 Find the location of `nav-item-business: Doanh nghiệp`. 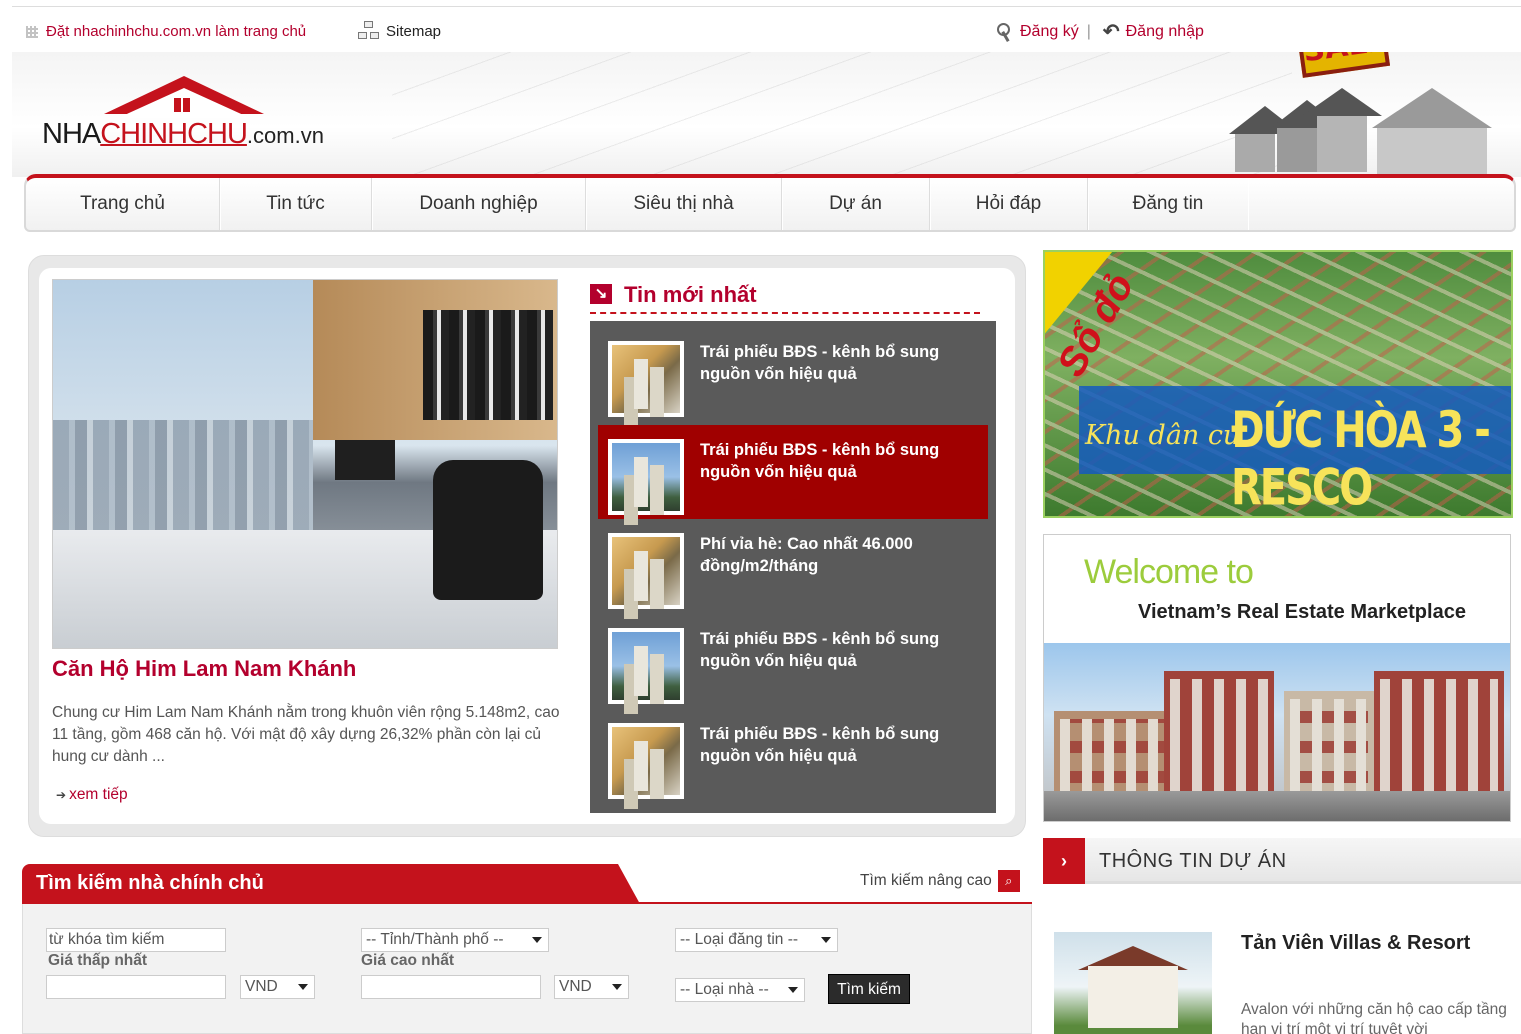

nav-item-business: Doanh nghiệp is located at coordinates (479, 204).